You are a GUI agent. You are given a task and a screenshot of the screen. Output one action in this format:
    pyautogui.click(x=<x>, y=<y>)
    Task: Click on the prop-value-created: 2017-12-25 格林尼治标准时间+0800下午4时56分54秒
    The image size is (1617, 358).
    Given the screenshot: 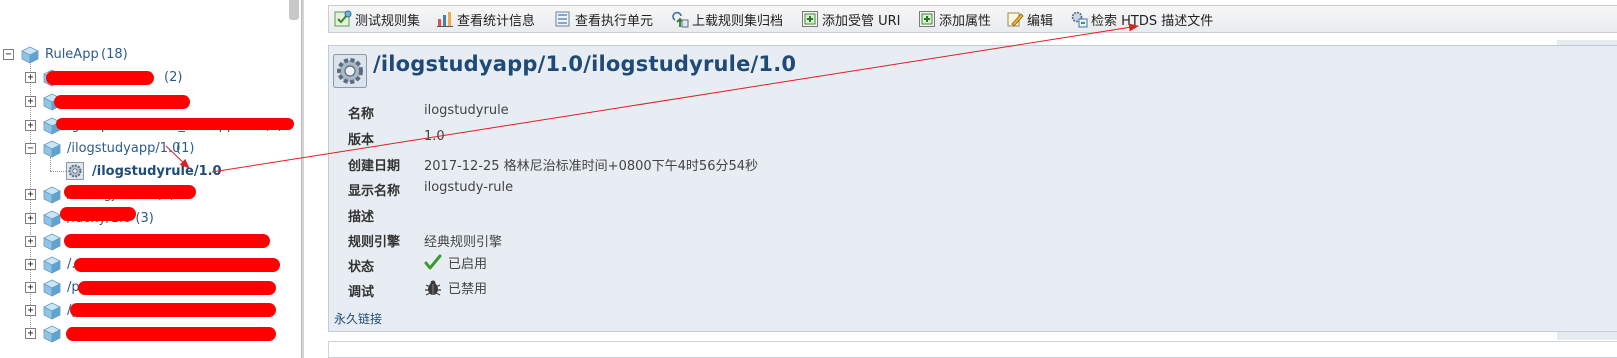 What is the action you would take?
    pyautogui.click(x=591, y=166)
    